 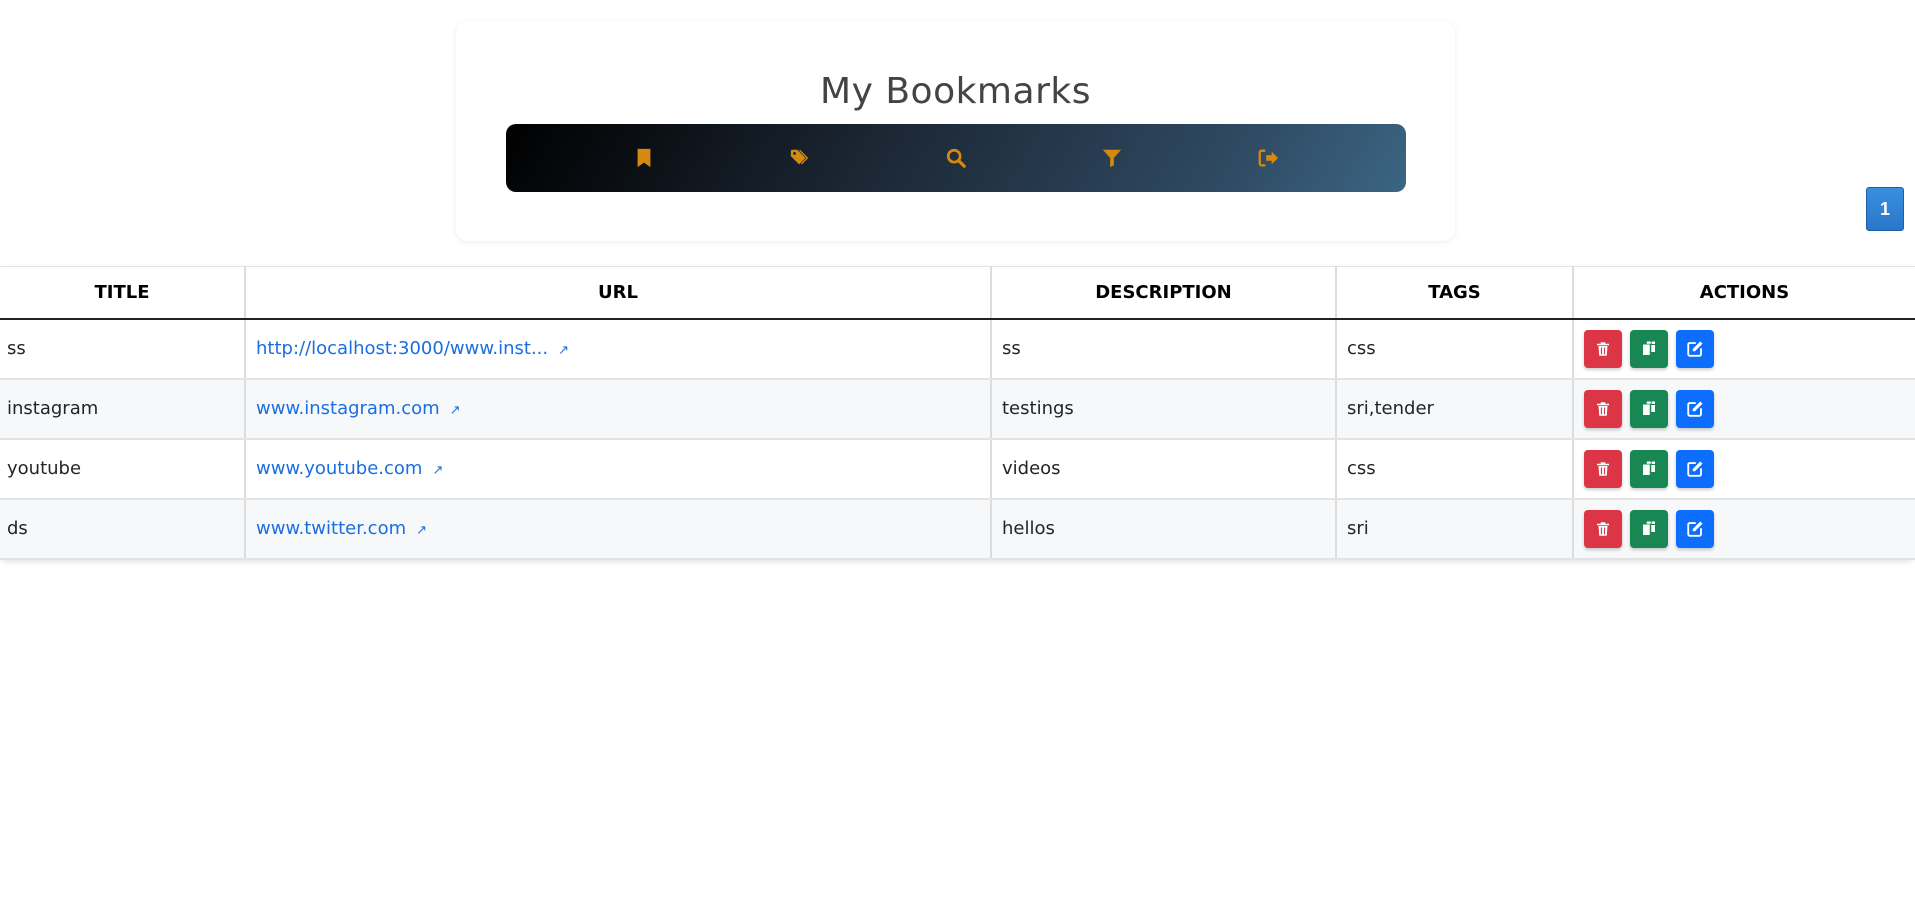 What do you see at coordinates (123, 469) in the screenshot?
I see `cell-title: youtube` at bounding box center [123, 469].